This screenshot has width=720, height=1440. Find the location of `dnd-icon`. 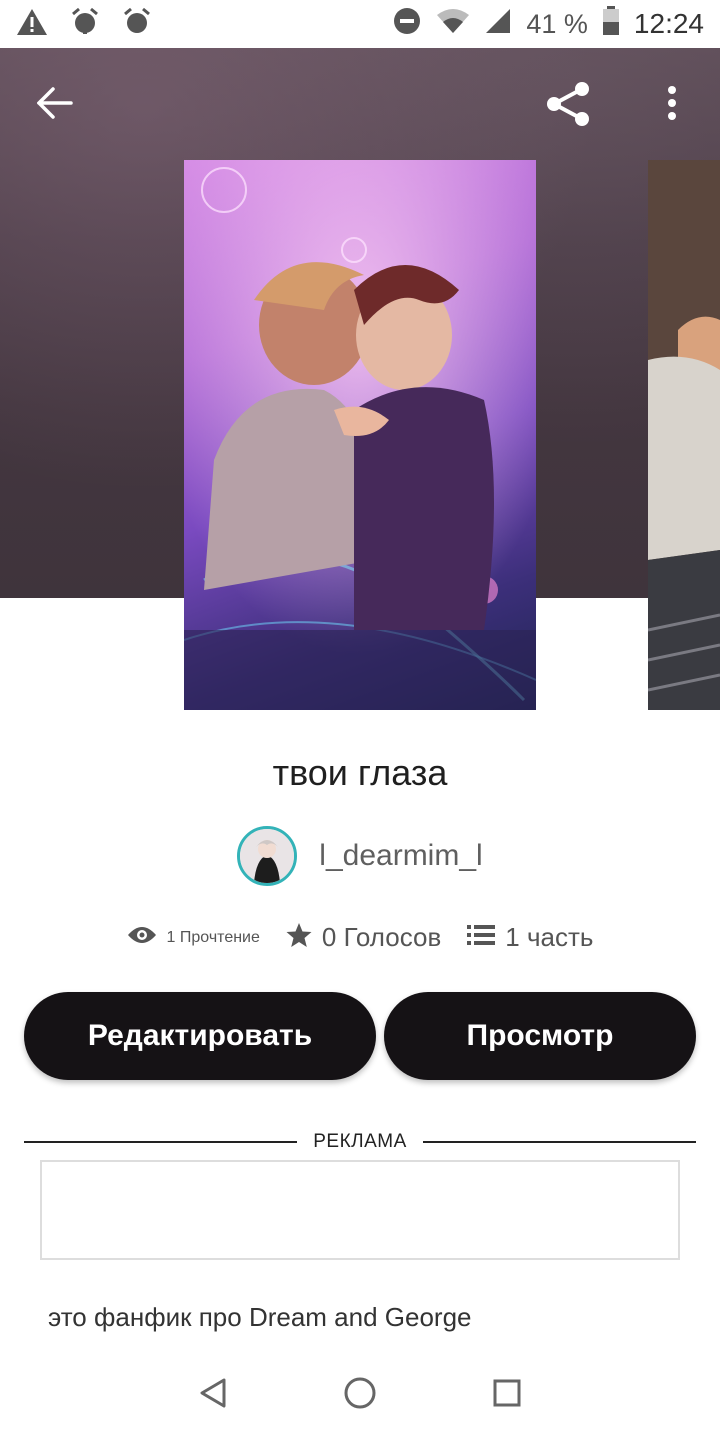

dnd-icon is located at coordinates (407, 24).